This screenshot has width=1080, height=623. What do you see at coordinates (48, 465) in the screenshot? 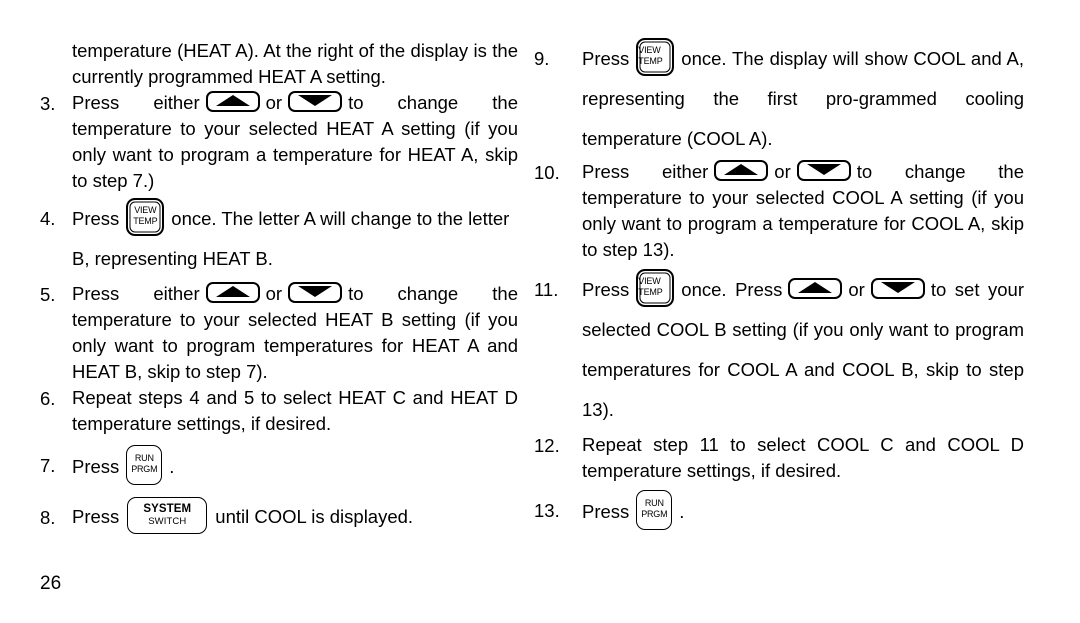
I see `step-7-number: 7.` at bounding box center [48, 465].